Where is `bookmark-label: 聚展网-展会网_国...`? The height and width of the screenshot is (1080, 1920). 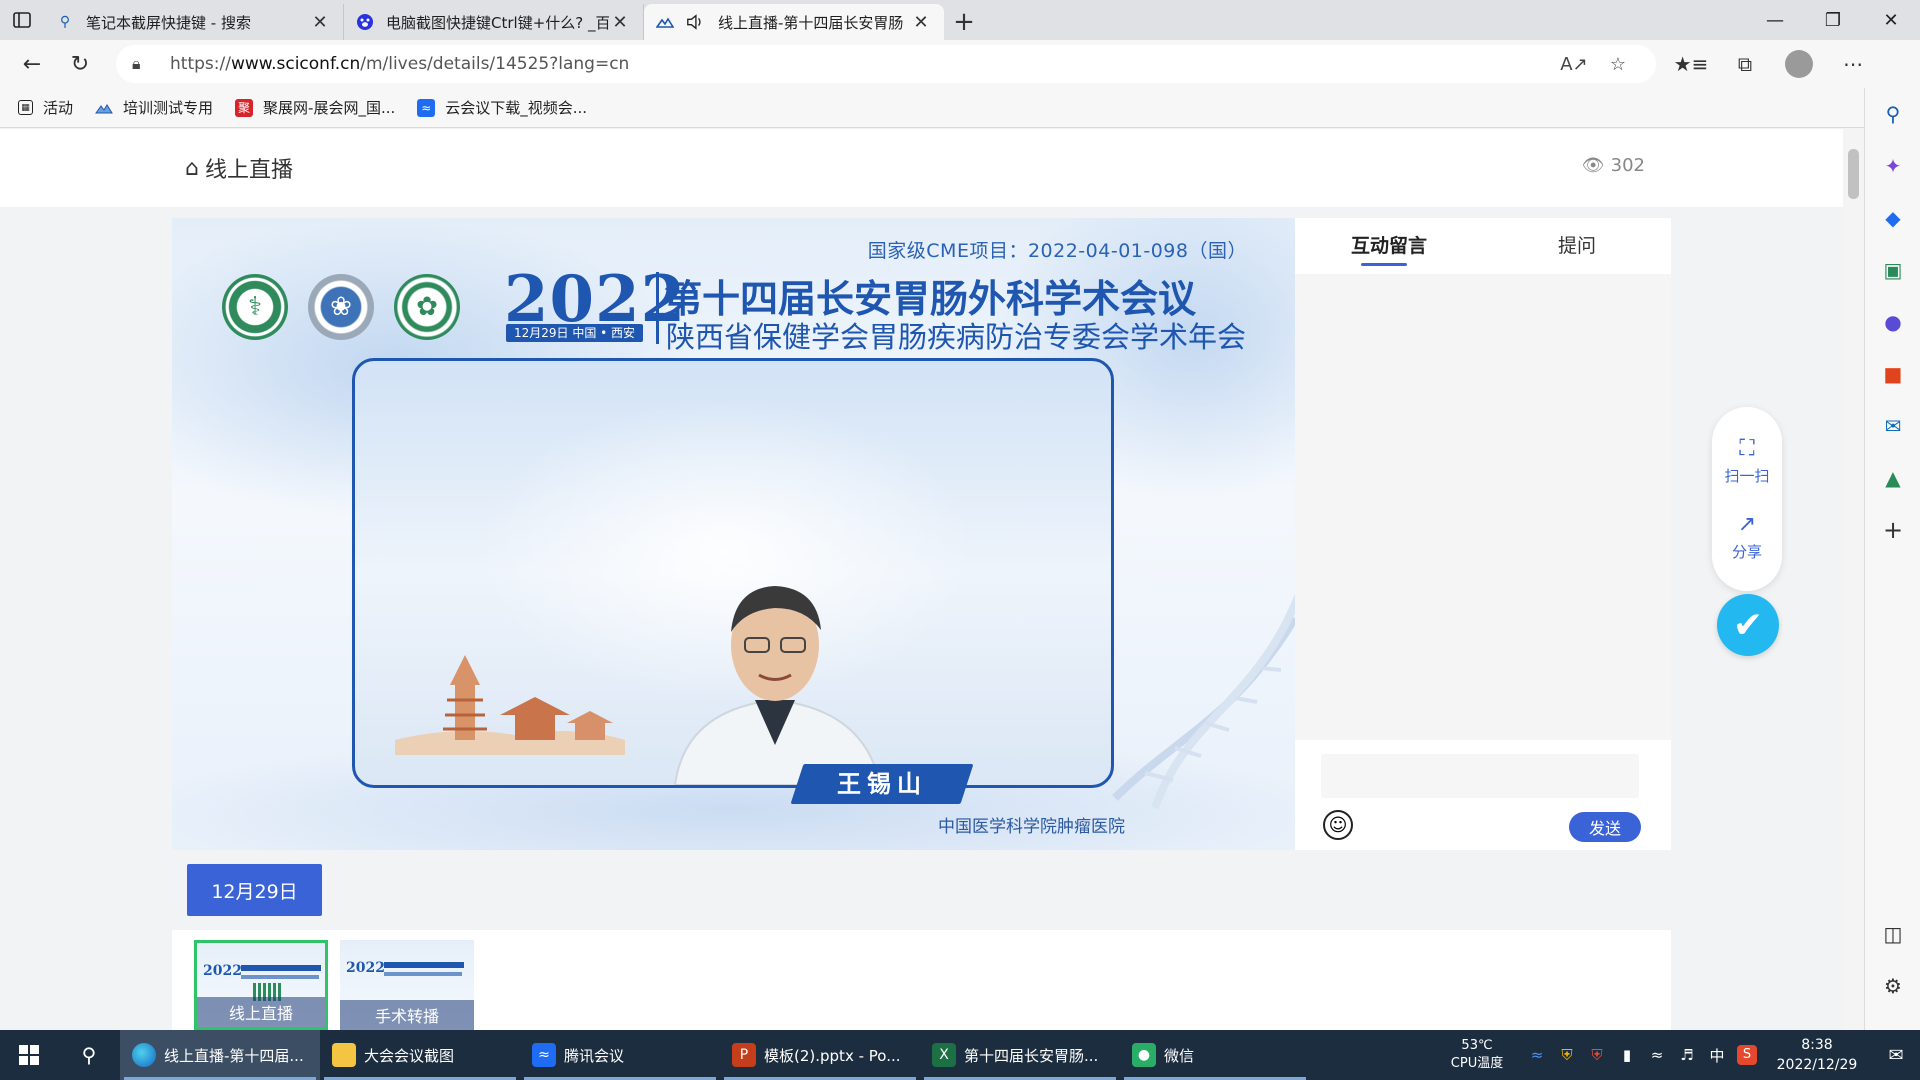
bookmark-label: 聚展网-展会网_国... is located at coordinates (329, 108).